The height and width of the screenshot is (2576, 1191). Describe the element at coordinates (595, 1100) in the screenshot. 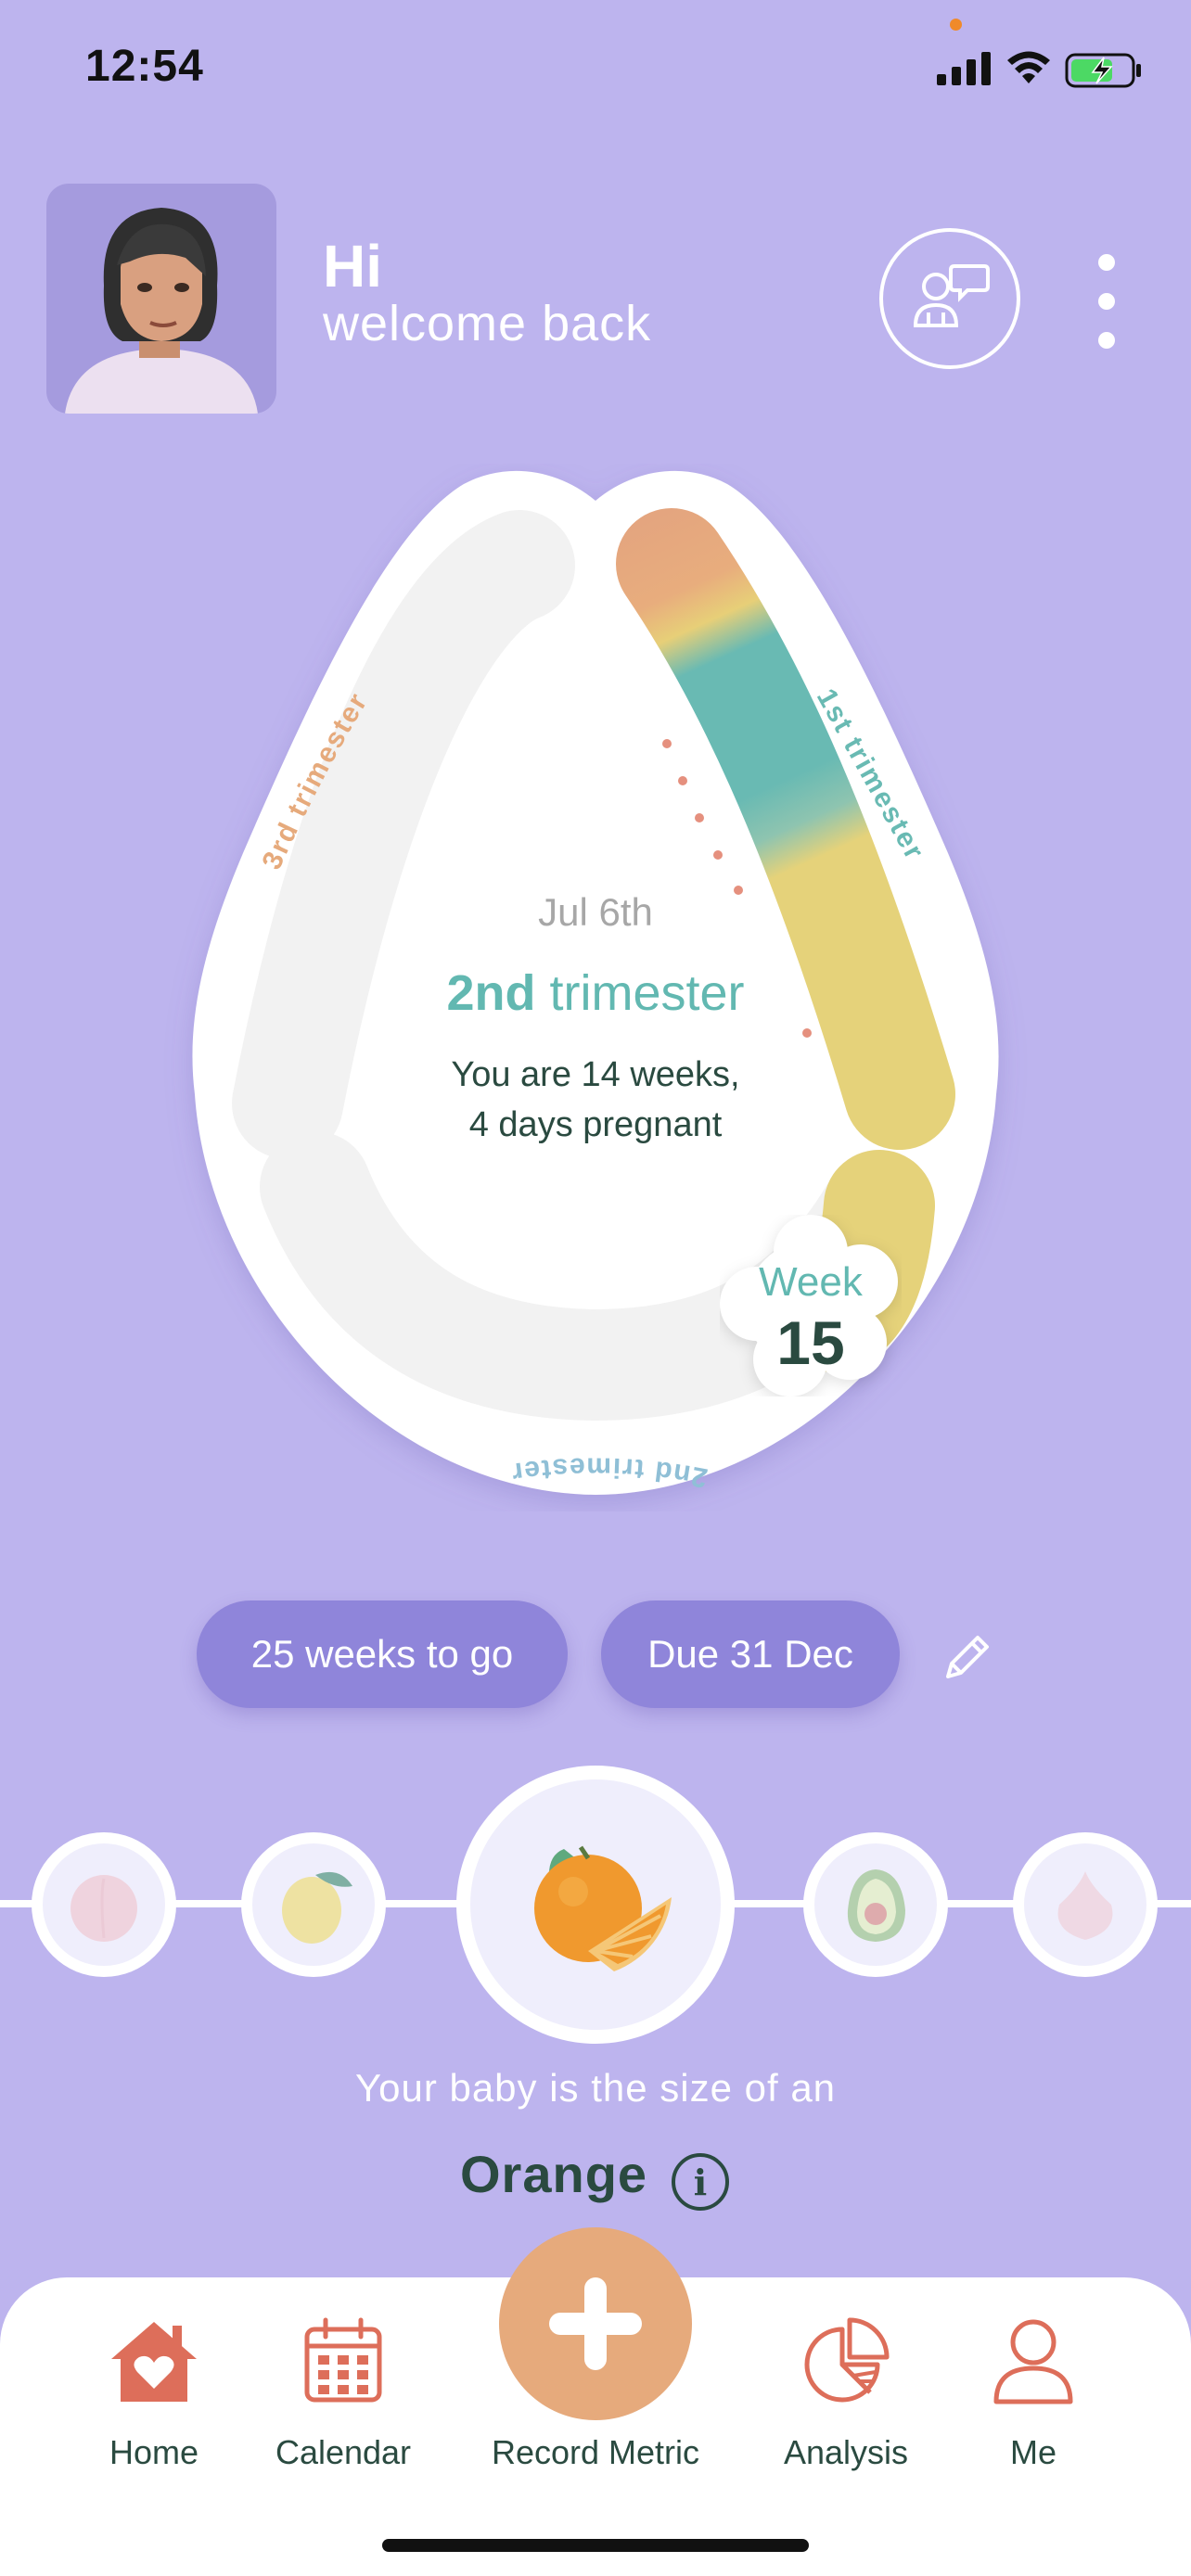

I see `pregnancy-duration: You are 14 weeks, 4 days pregnant` at that location.